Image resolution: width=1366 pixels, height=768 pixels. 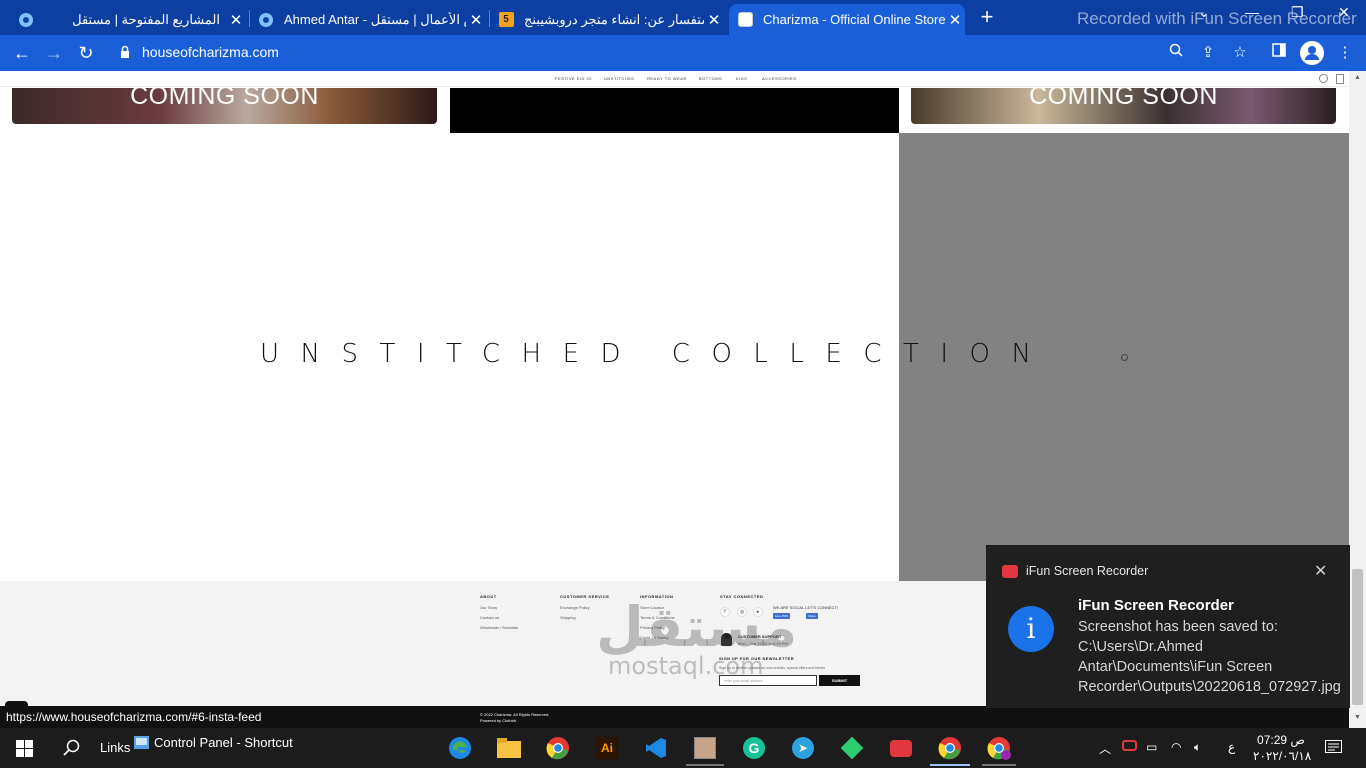 I want to click on system-clock: 07:29 ص ٢٠٢٢/٠٦/١٨, so click(x=1282, y=748).